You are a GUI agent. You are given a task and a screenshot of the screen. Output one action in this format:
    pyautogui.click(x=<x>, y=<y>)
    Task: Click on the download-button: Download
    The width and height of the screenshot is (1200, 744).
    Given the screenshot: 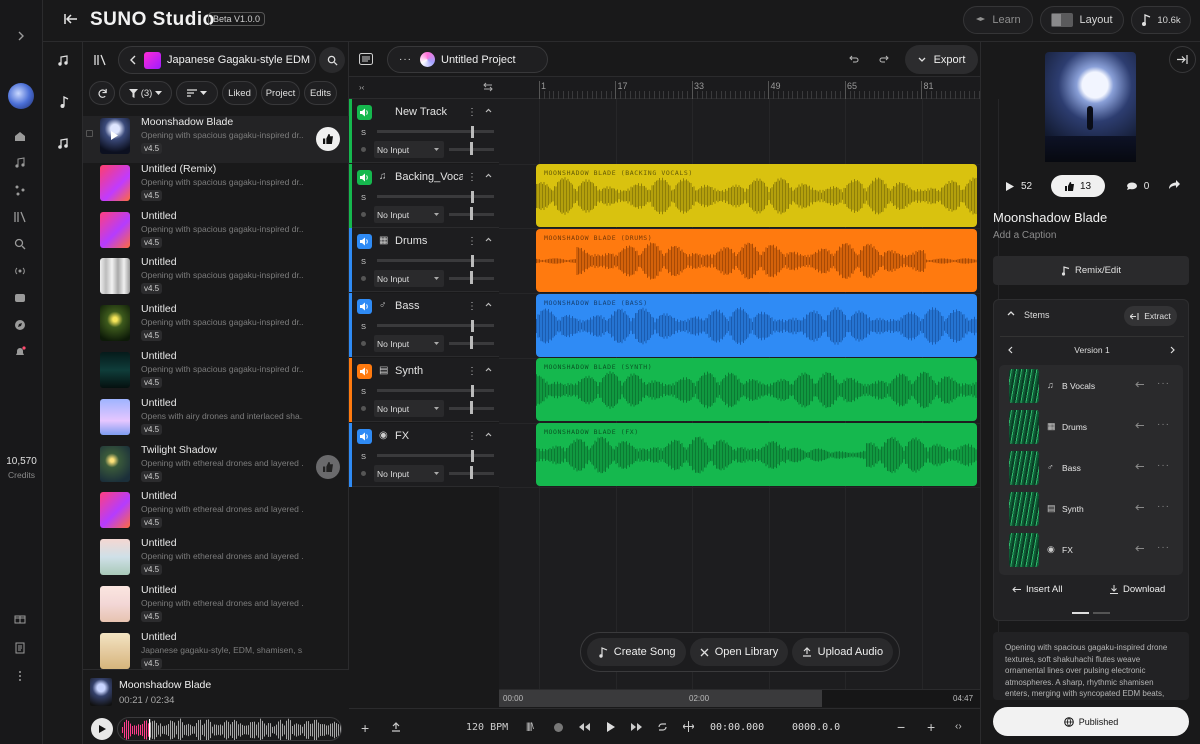 What is the action you would take?
    pyautogui.click(x=1137, y=589)
    